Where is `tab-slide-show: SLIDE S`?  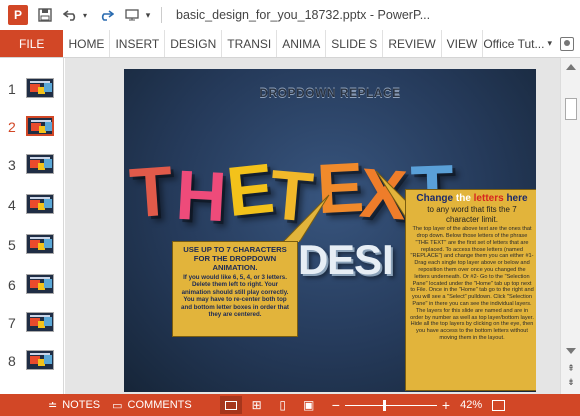 tab-slide-show: SLIDE S is located at coordinates (355, 43).